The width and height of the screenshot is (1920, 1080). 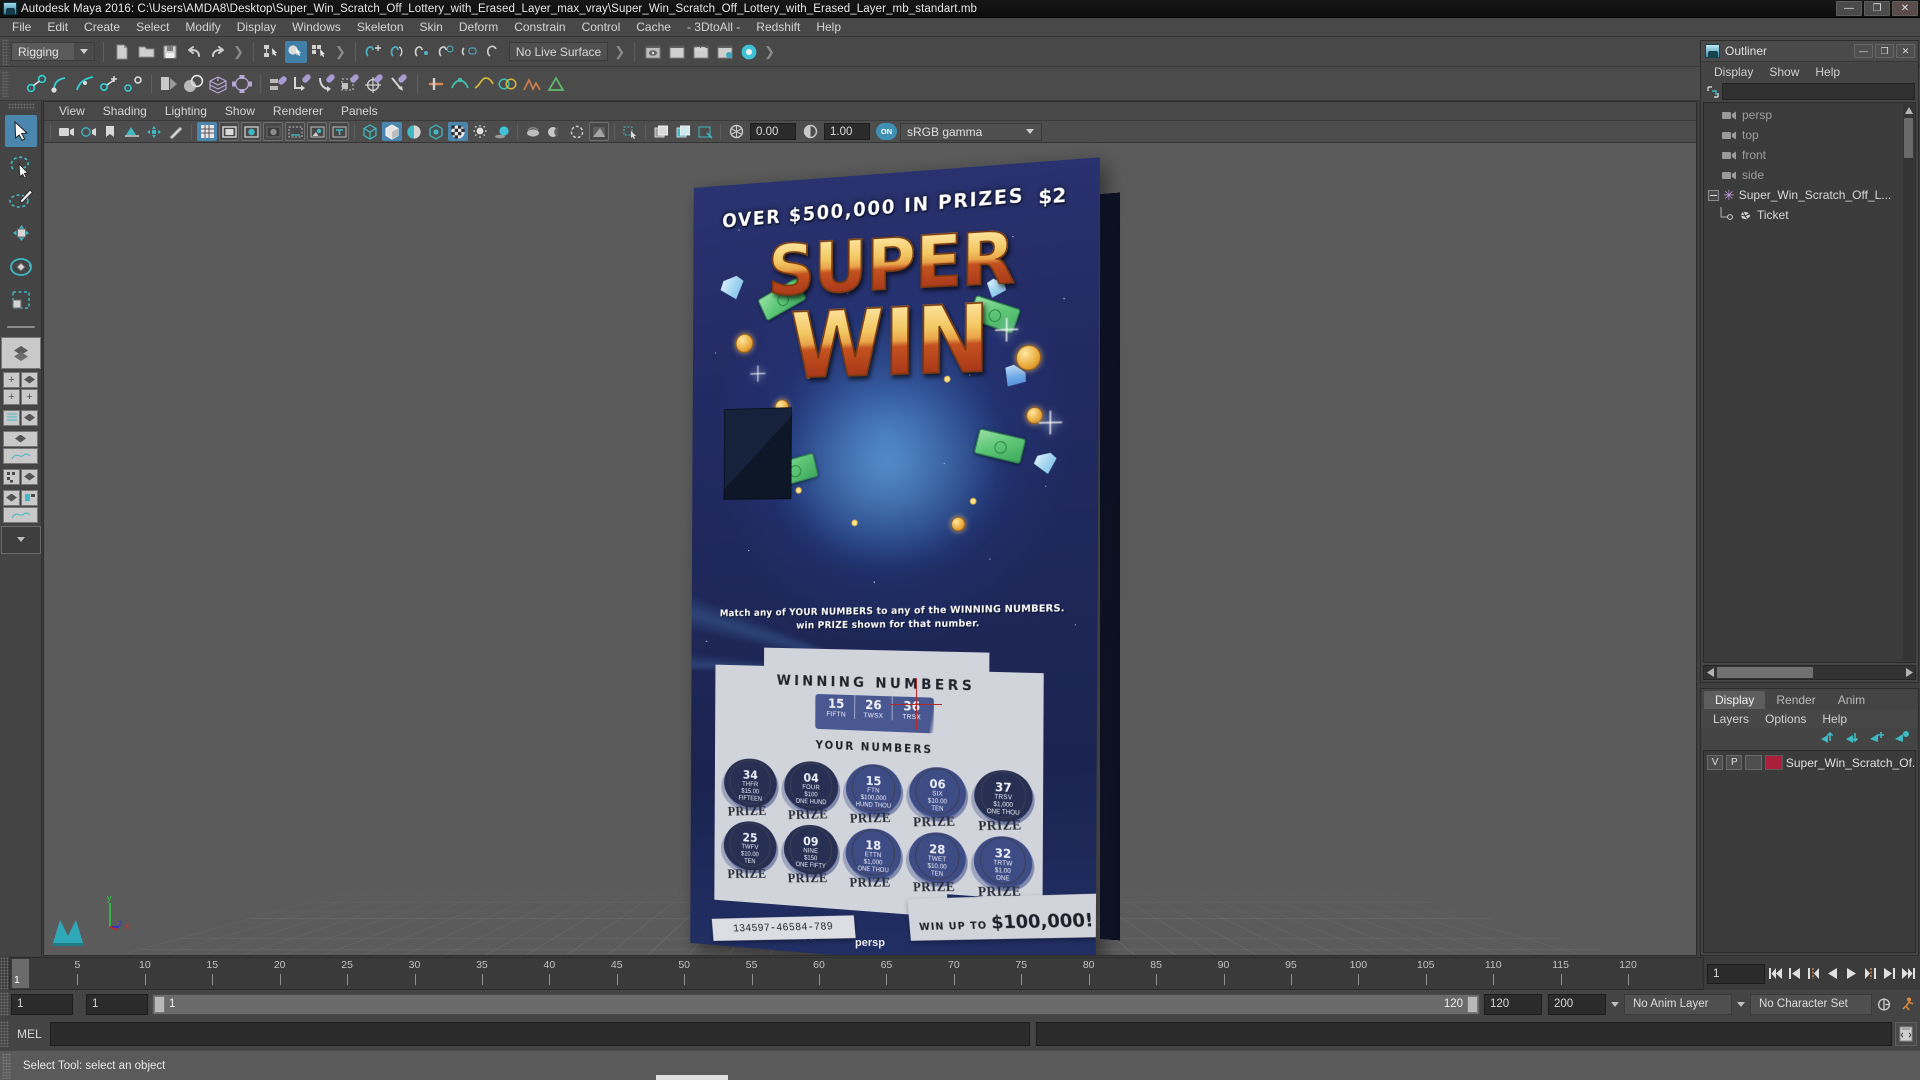 I want to click on tab-display-layers: Display, so click(x=1735, y=700).